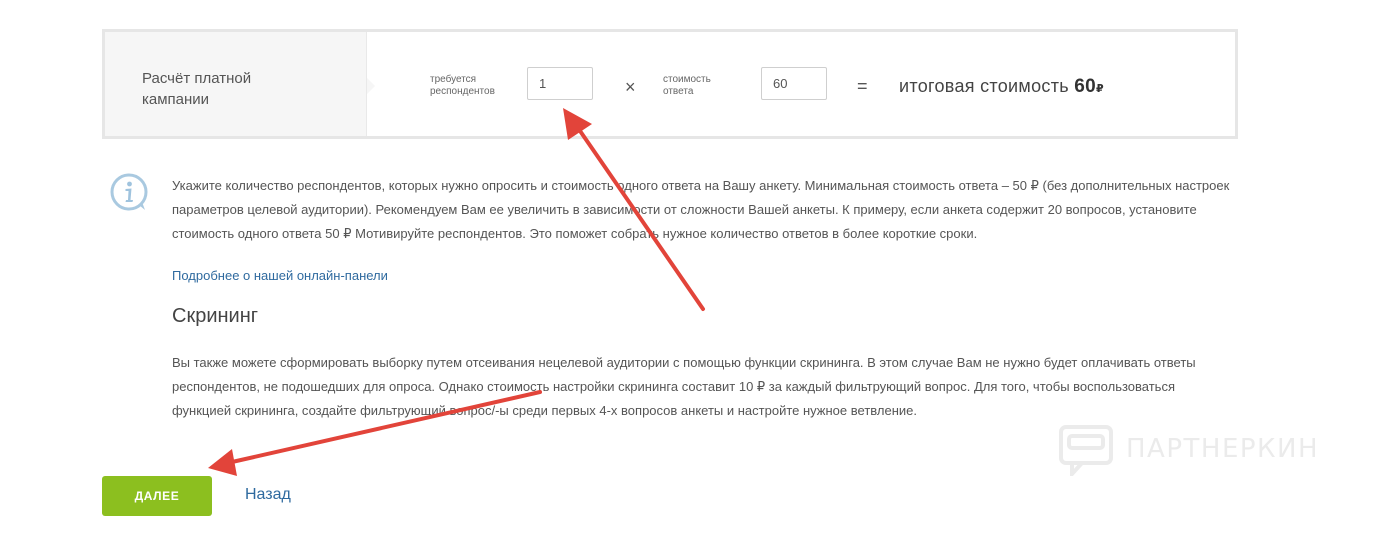  Describe the element at coordinates (215, 316) in the screenshot. I see `screening-title: Скрининг` at that location.